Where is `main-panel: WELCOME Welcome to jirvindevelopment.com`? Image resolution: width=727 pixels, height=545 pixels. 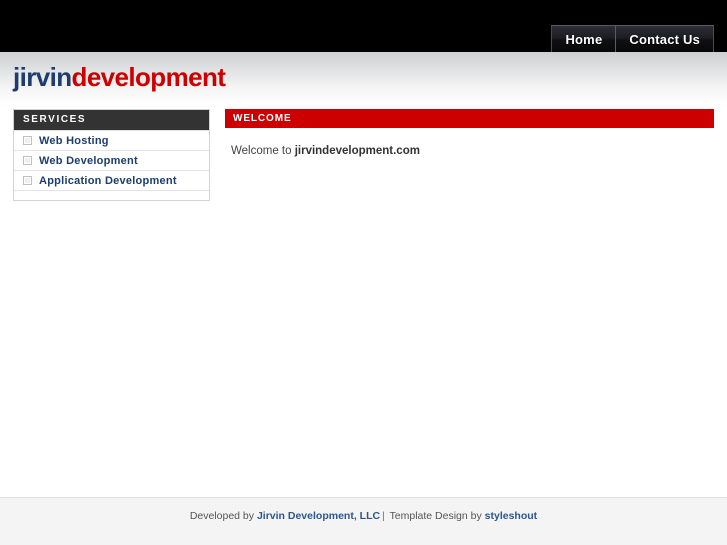 main-panel: WELCOME Welcome to jirvindevelopment.com is located at coordinates (469, 134).